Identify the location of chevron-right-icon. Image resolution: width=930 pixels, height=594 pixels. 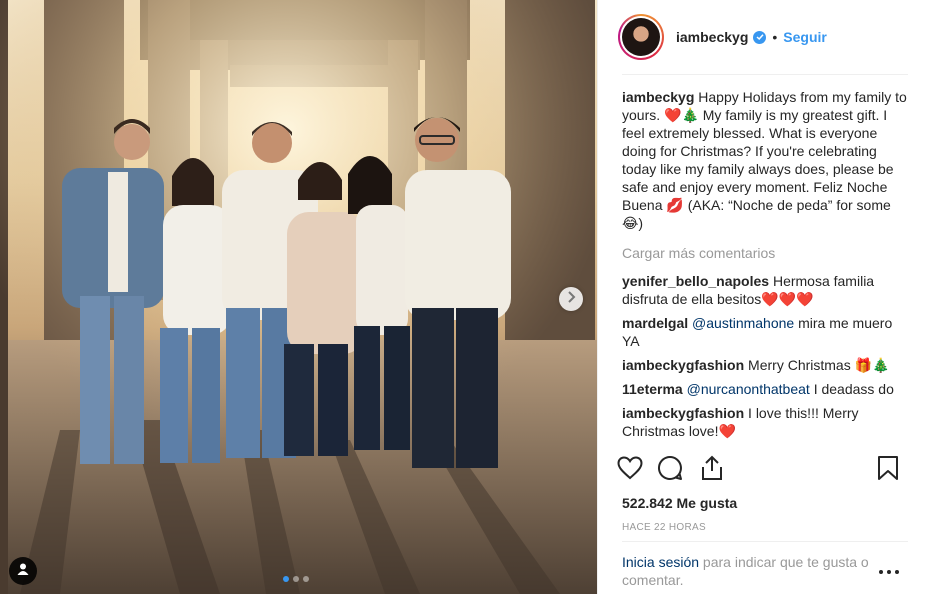
(571, 299).